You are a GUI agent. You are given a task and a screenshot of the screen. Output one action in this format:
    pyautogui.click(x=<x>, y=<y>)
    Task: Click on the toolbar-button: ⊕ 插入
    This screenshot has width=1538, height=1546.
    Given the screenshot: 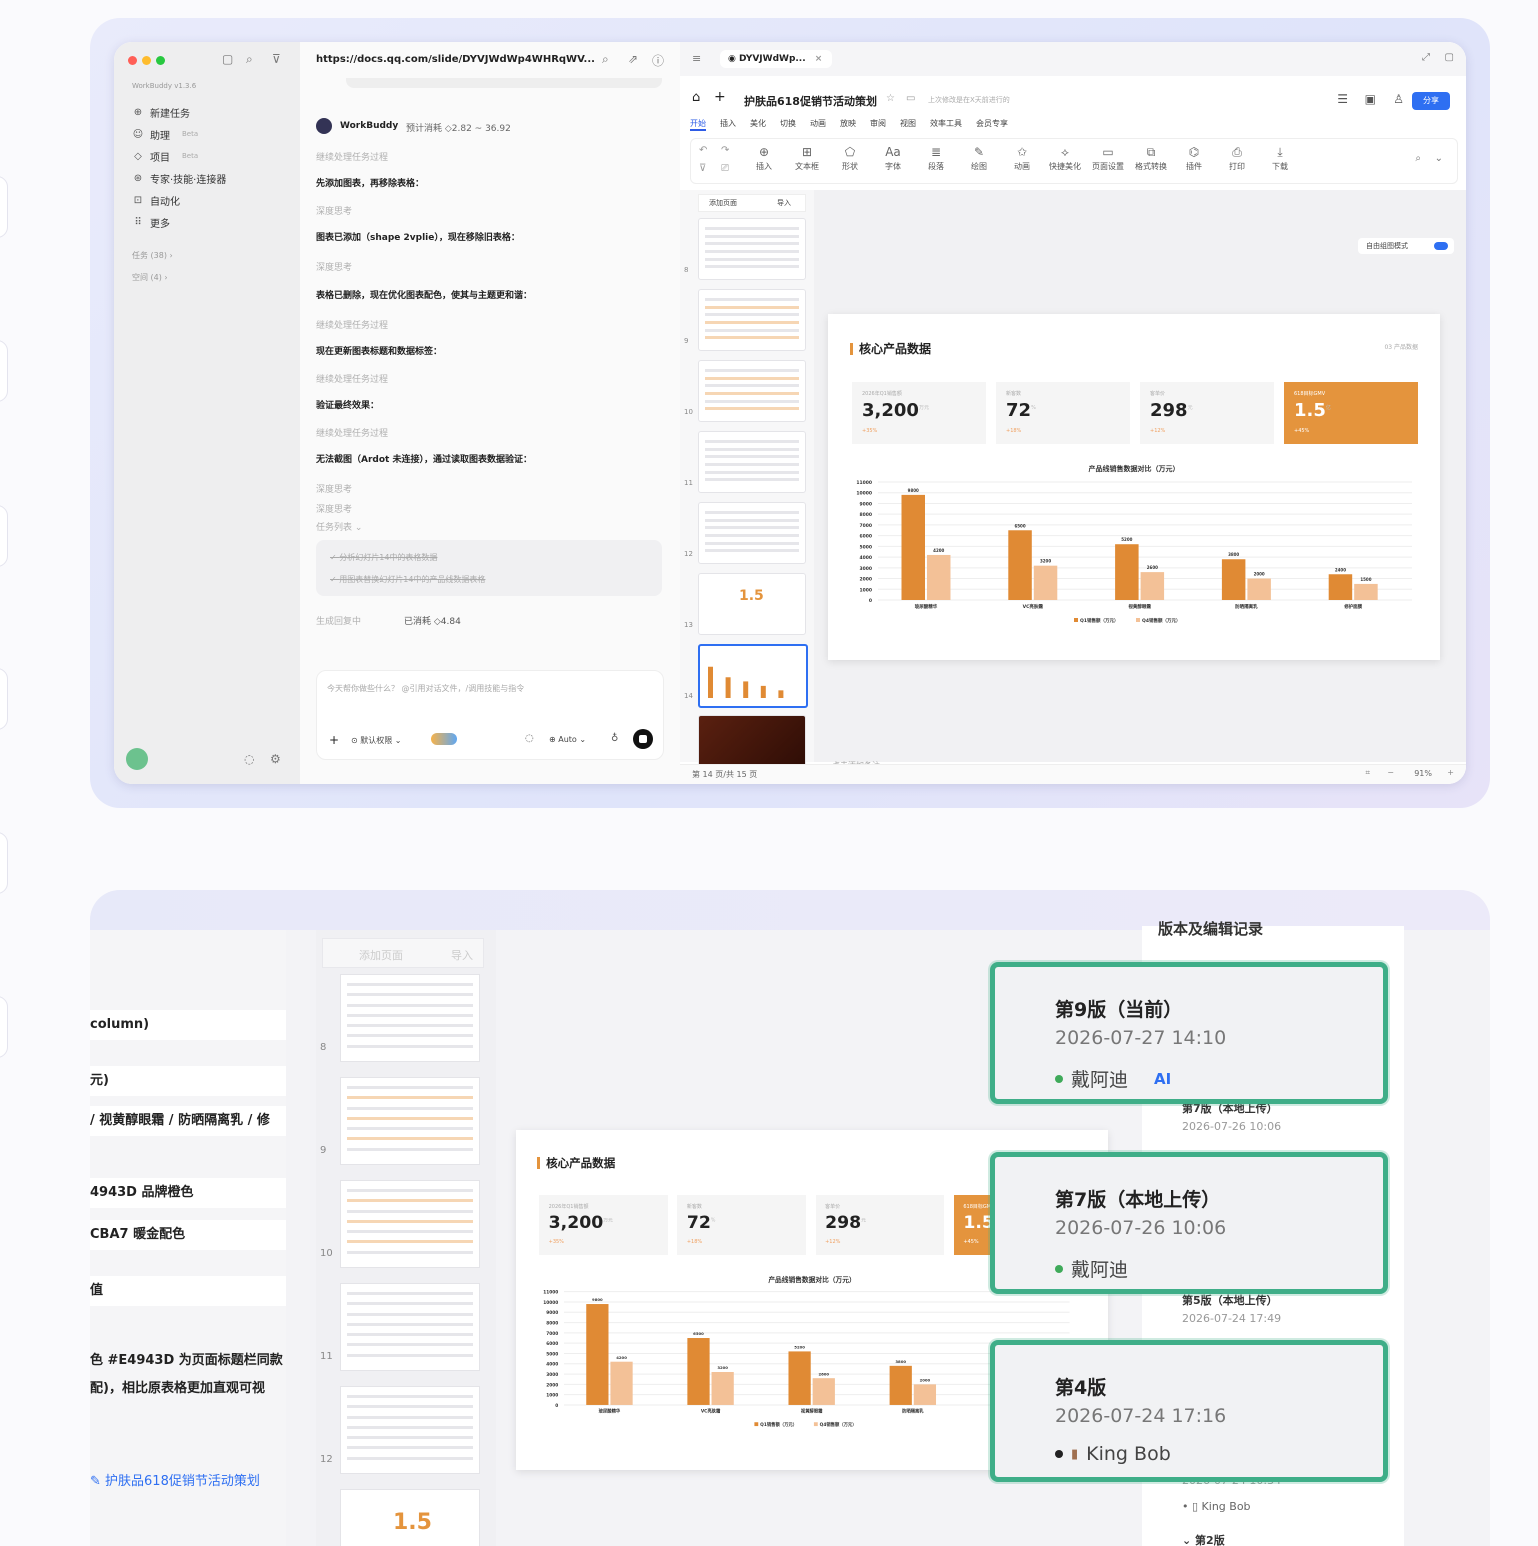 What is the action you would take?
    pyautogui.click(x=764, y=158)
    